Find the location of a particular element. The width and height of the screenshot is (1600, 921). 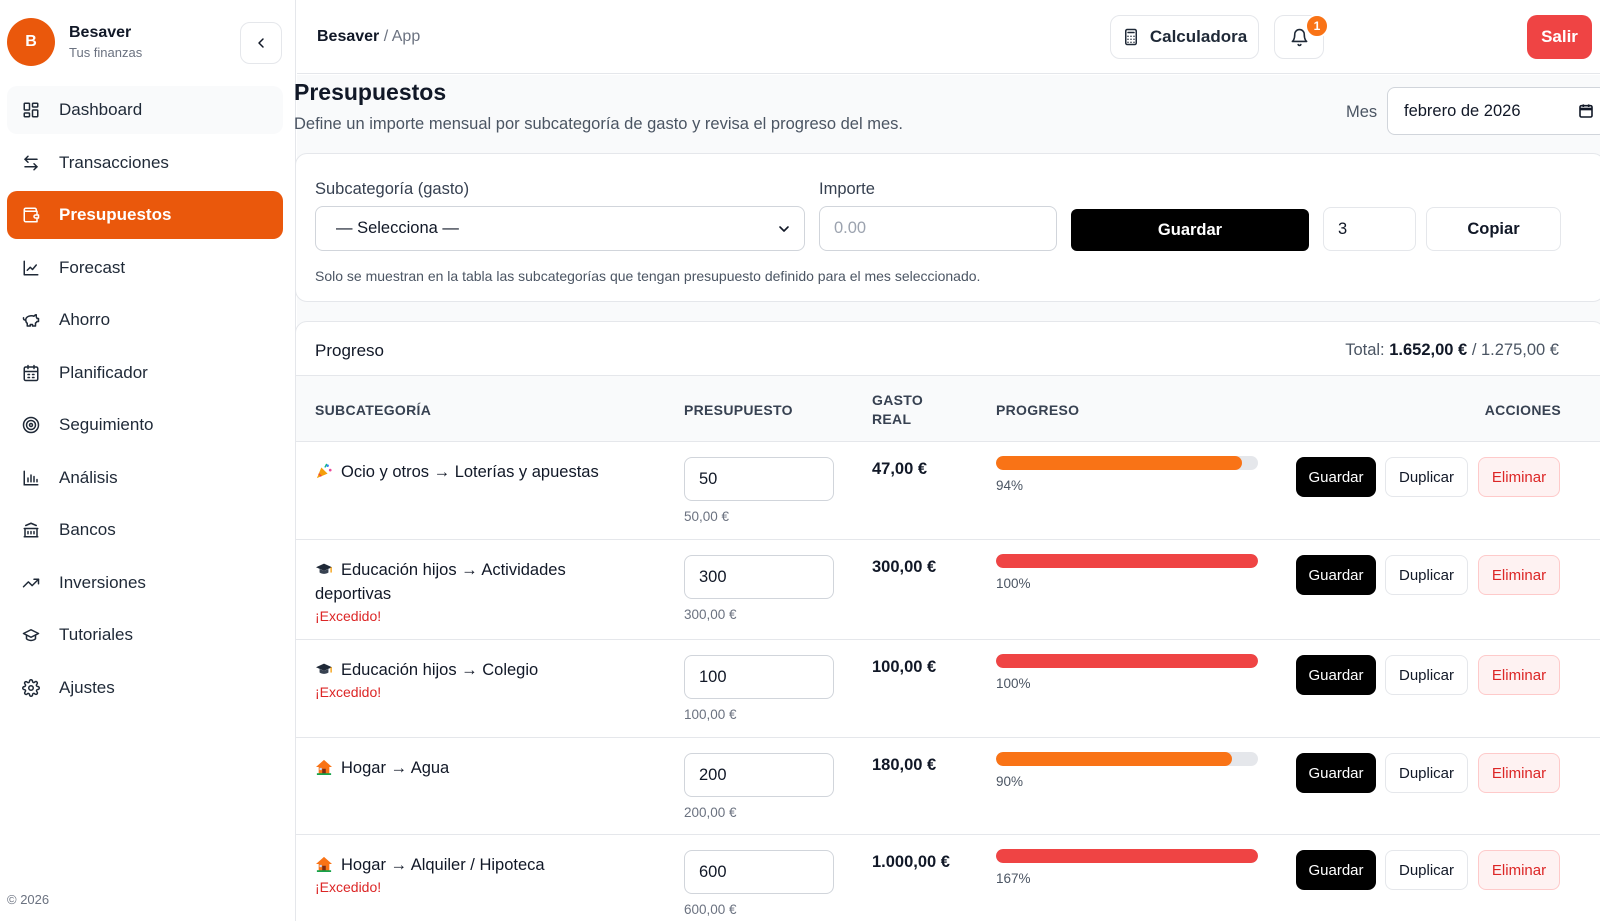

row-budget-formatted: 100,00 € is located at coordinates (710, 714).